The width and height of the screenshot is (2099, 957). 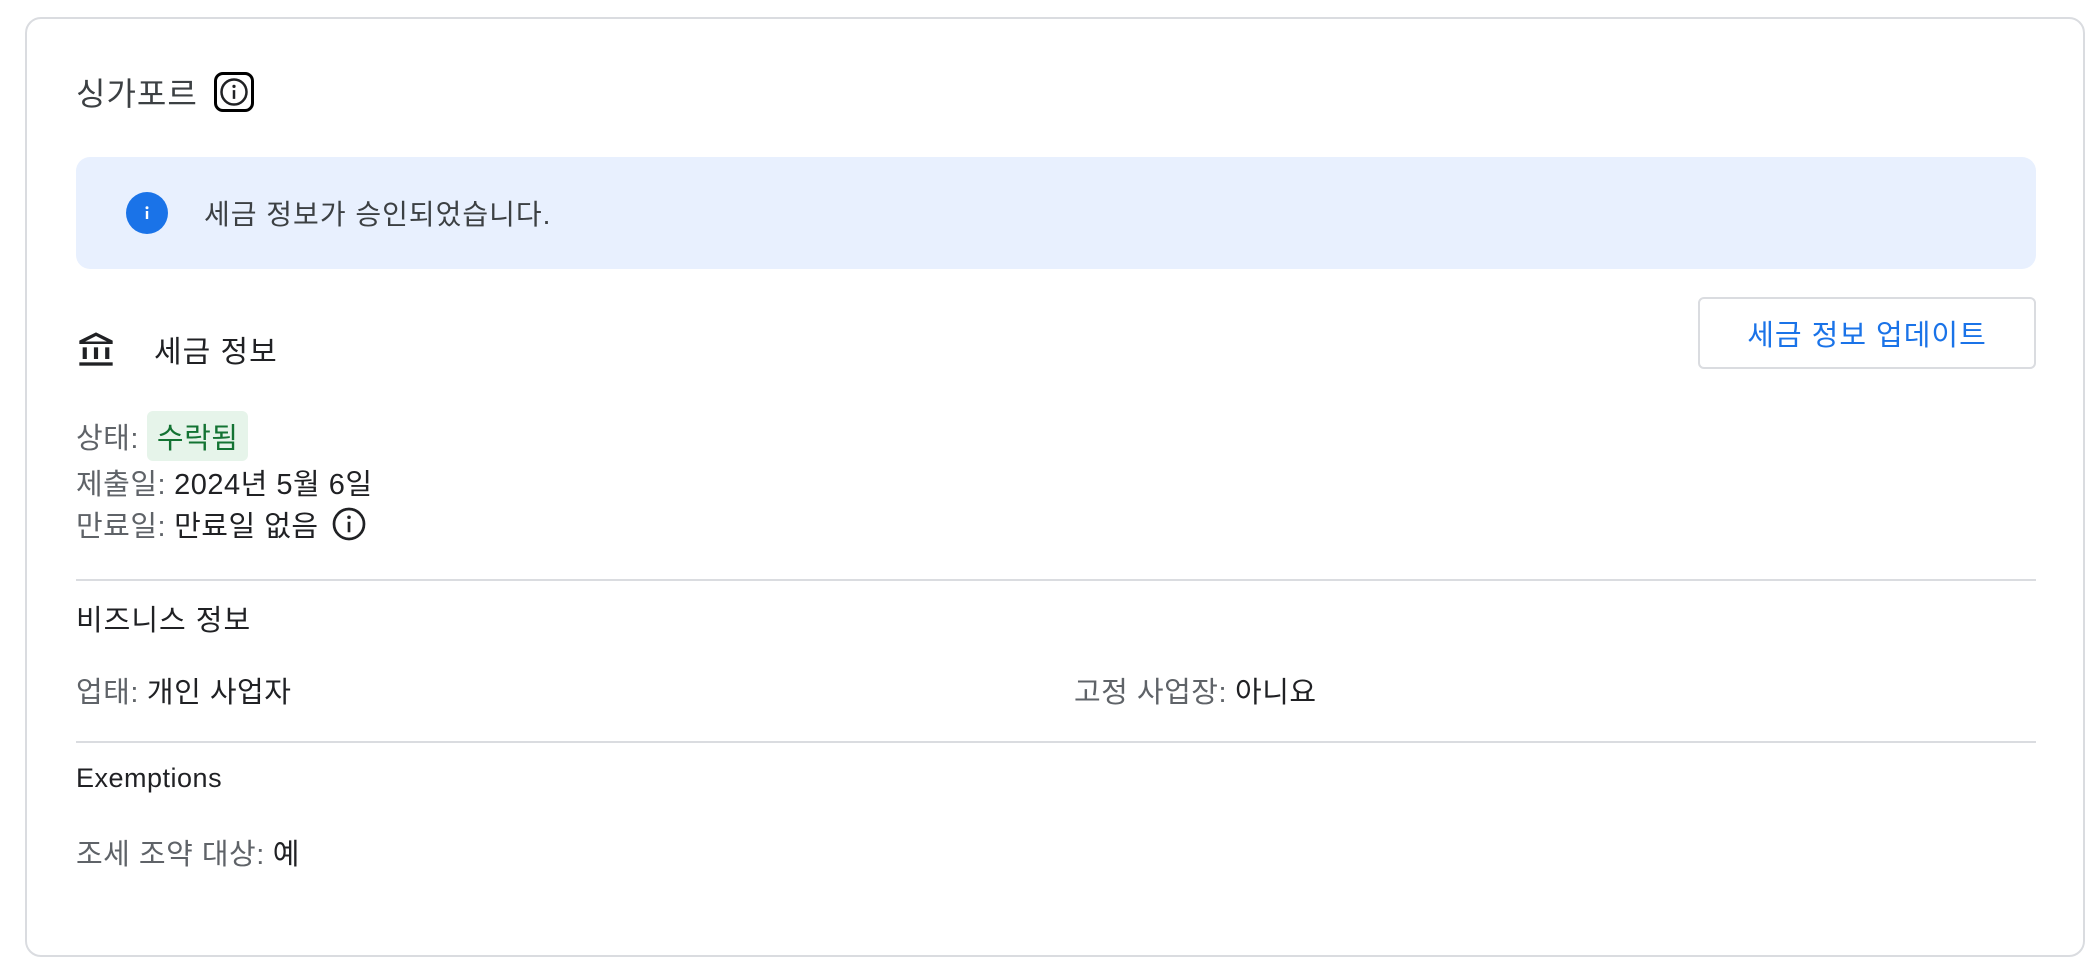 I want to click on submitted-value: 2024년 5월 6일, so click(x=273, y=485).